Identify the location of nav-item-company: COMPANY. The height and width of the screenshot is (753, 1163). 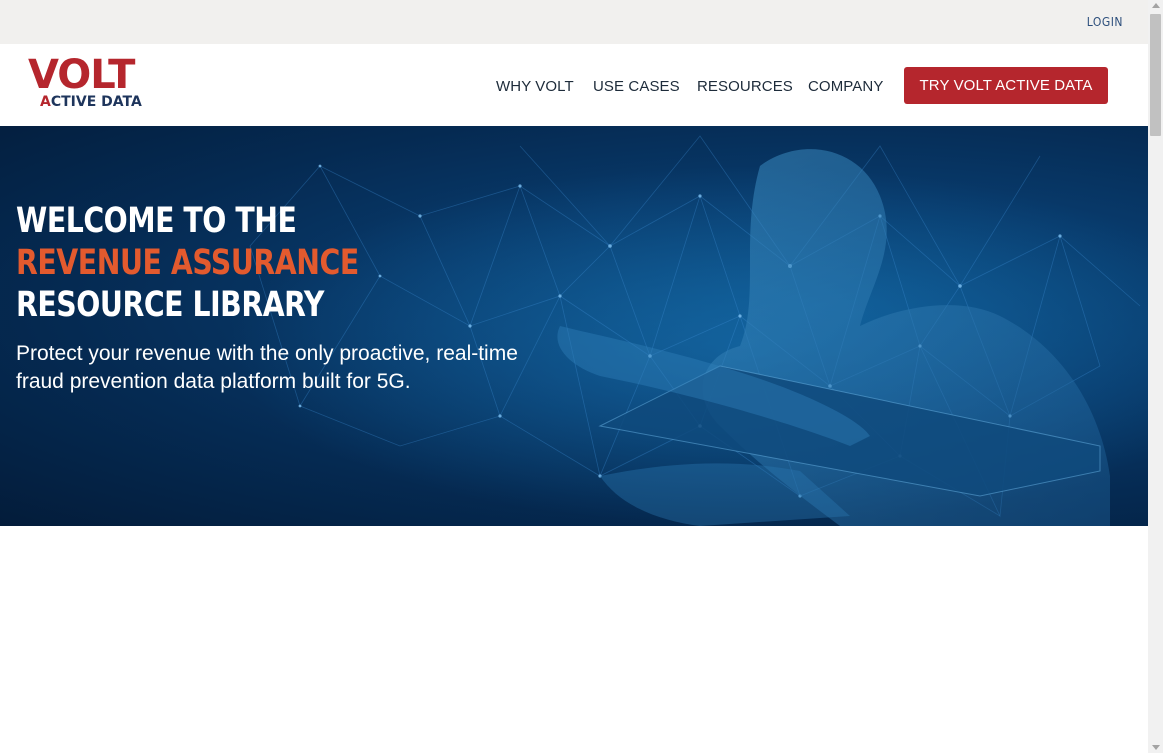
(845, 86).